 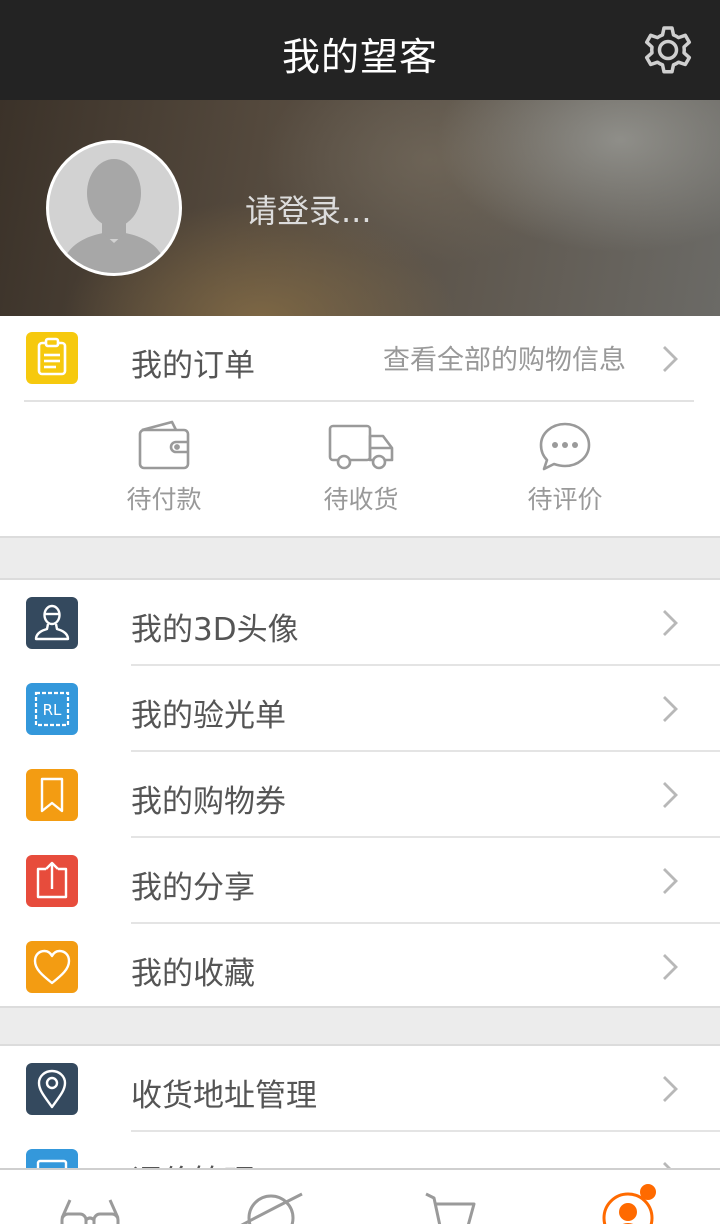 What do you see at coordinates (164, 475) in the screenshot?
I see `status-pending-payment: 待付款` at bounding box center [164, 475].